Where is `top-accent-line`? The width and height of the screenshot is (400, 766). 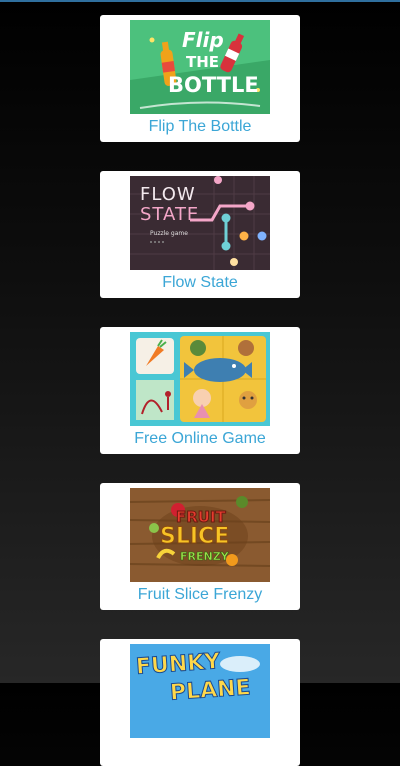
top-accent-line is located at coordinates (200, 1).